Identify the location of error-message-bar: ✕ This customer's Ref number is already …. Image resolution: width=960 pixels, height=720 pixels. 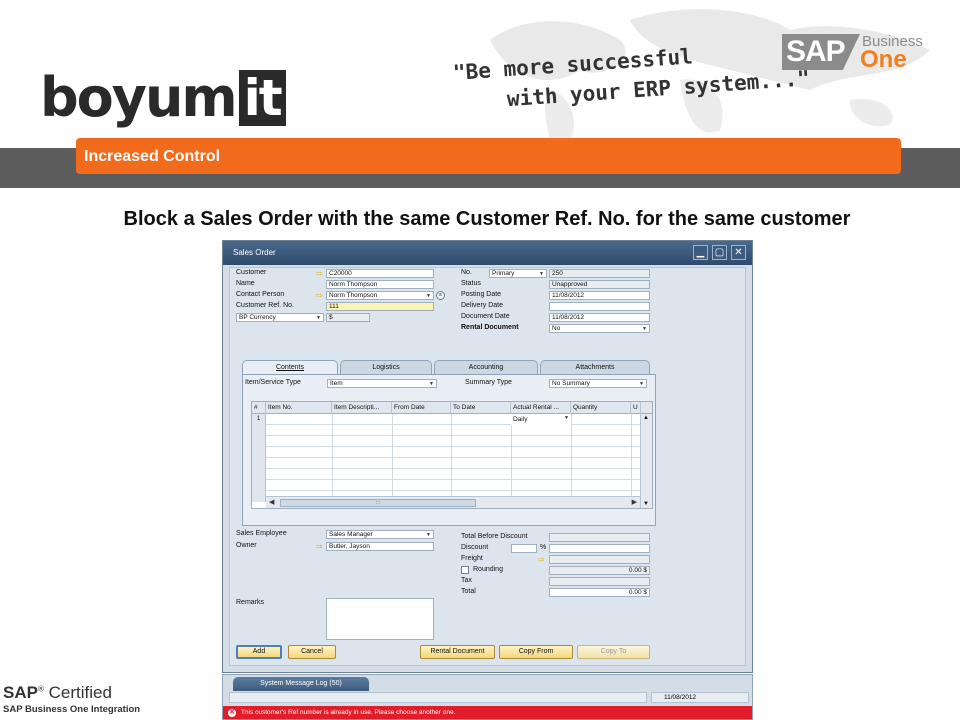
(487, 712).